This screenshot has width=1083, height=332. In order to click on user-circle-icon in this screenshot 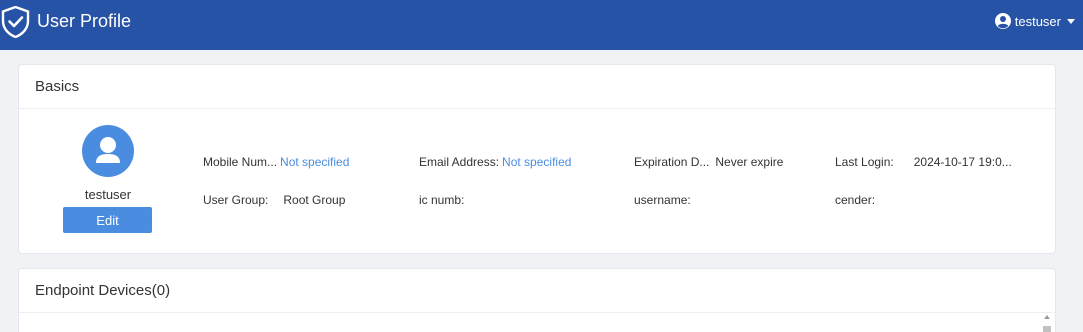, I will do `click(1002, 21)`.